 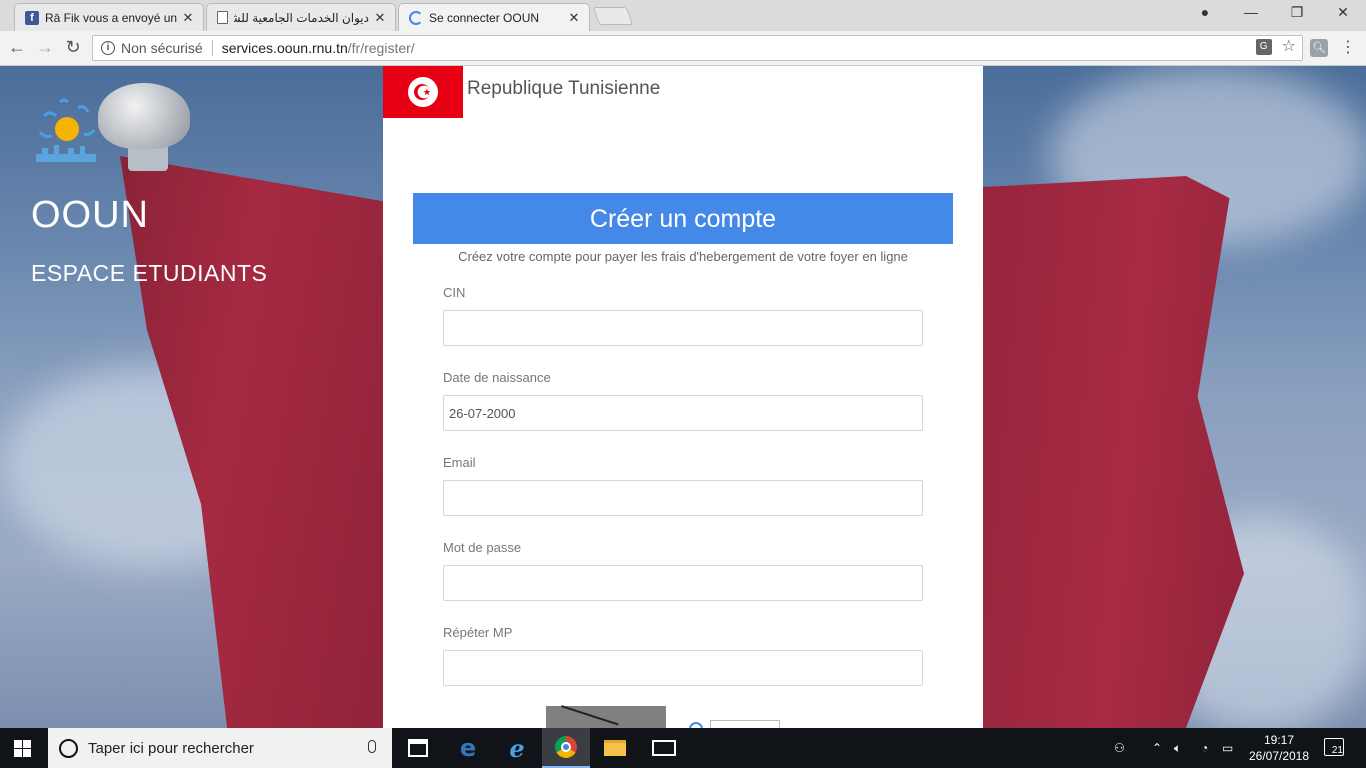 I want to click on password-field, so click(x=683, y=583).